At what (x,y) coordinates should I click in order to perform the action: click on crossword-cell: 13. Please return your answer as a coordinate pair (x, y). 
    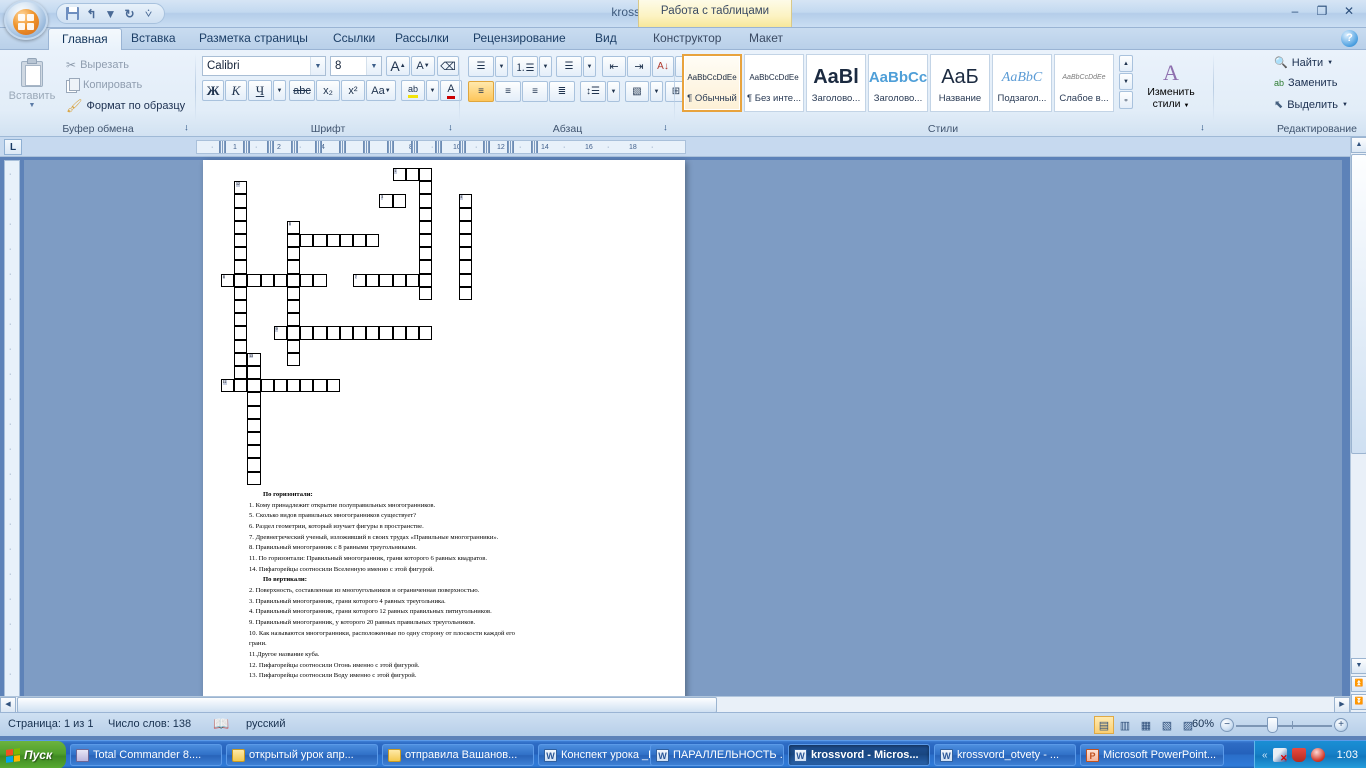
    Looking at the image, I should click on (254, 359).